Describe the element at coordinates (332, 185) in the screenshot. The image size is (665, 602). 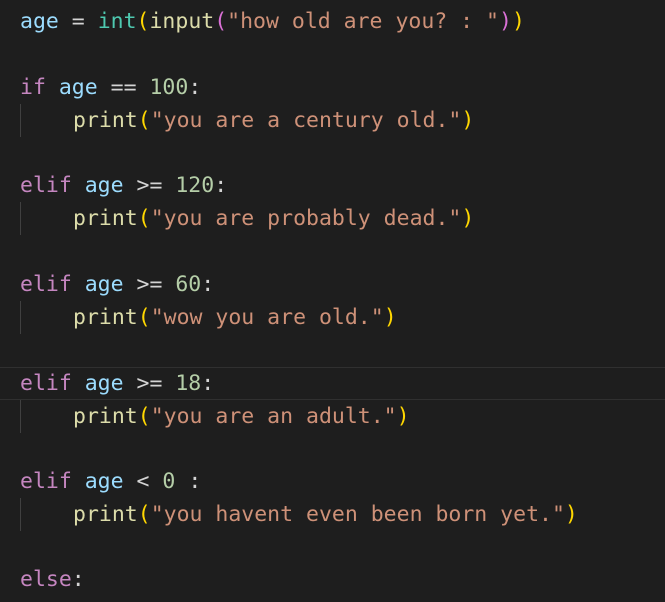
I see `code-line-4: elif age >= 120:` at that location.